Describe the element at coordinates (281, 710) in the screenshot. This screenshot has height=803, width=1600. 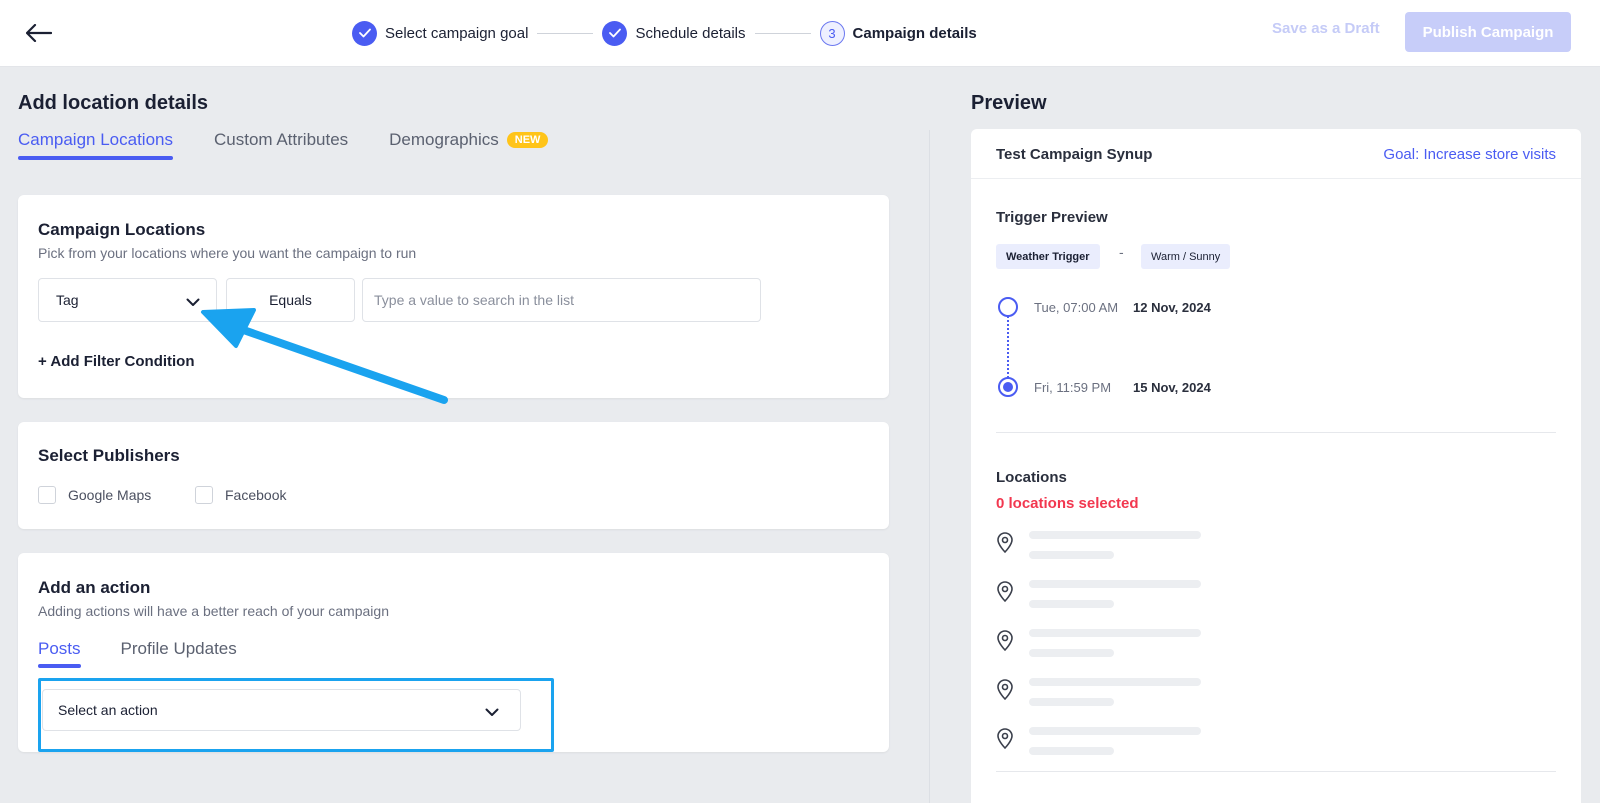
I see `action-select: Select an action` at that location.